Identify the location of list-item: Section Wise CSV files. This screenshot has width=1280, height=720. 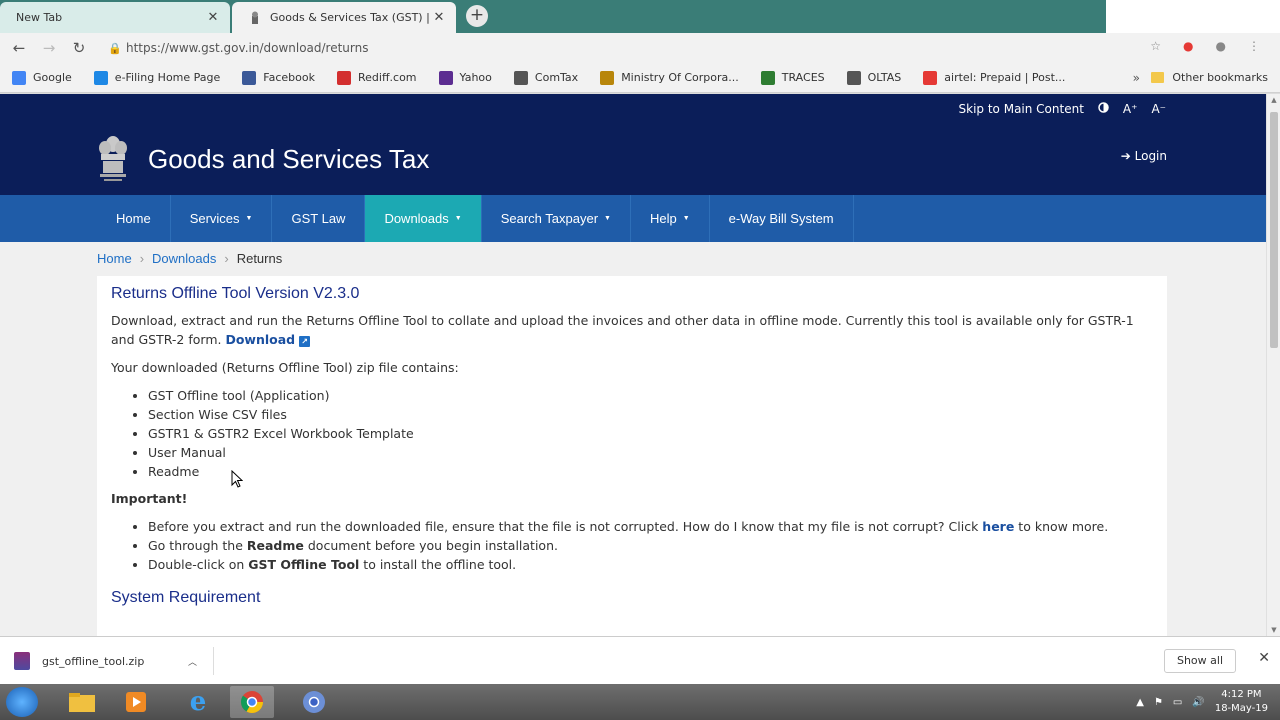
(650, 414).